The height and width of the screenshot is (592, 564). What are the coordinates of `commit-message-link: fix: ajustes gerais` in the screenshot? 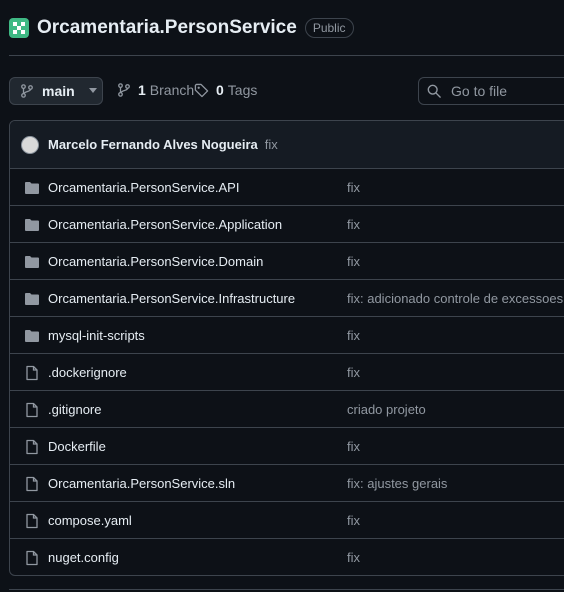 It's located at (397, 483).